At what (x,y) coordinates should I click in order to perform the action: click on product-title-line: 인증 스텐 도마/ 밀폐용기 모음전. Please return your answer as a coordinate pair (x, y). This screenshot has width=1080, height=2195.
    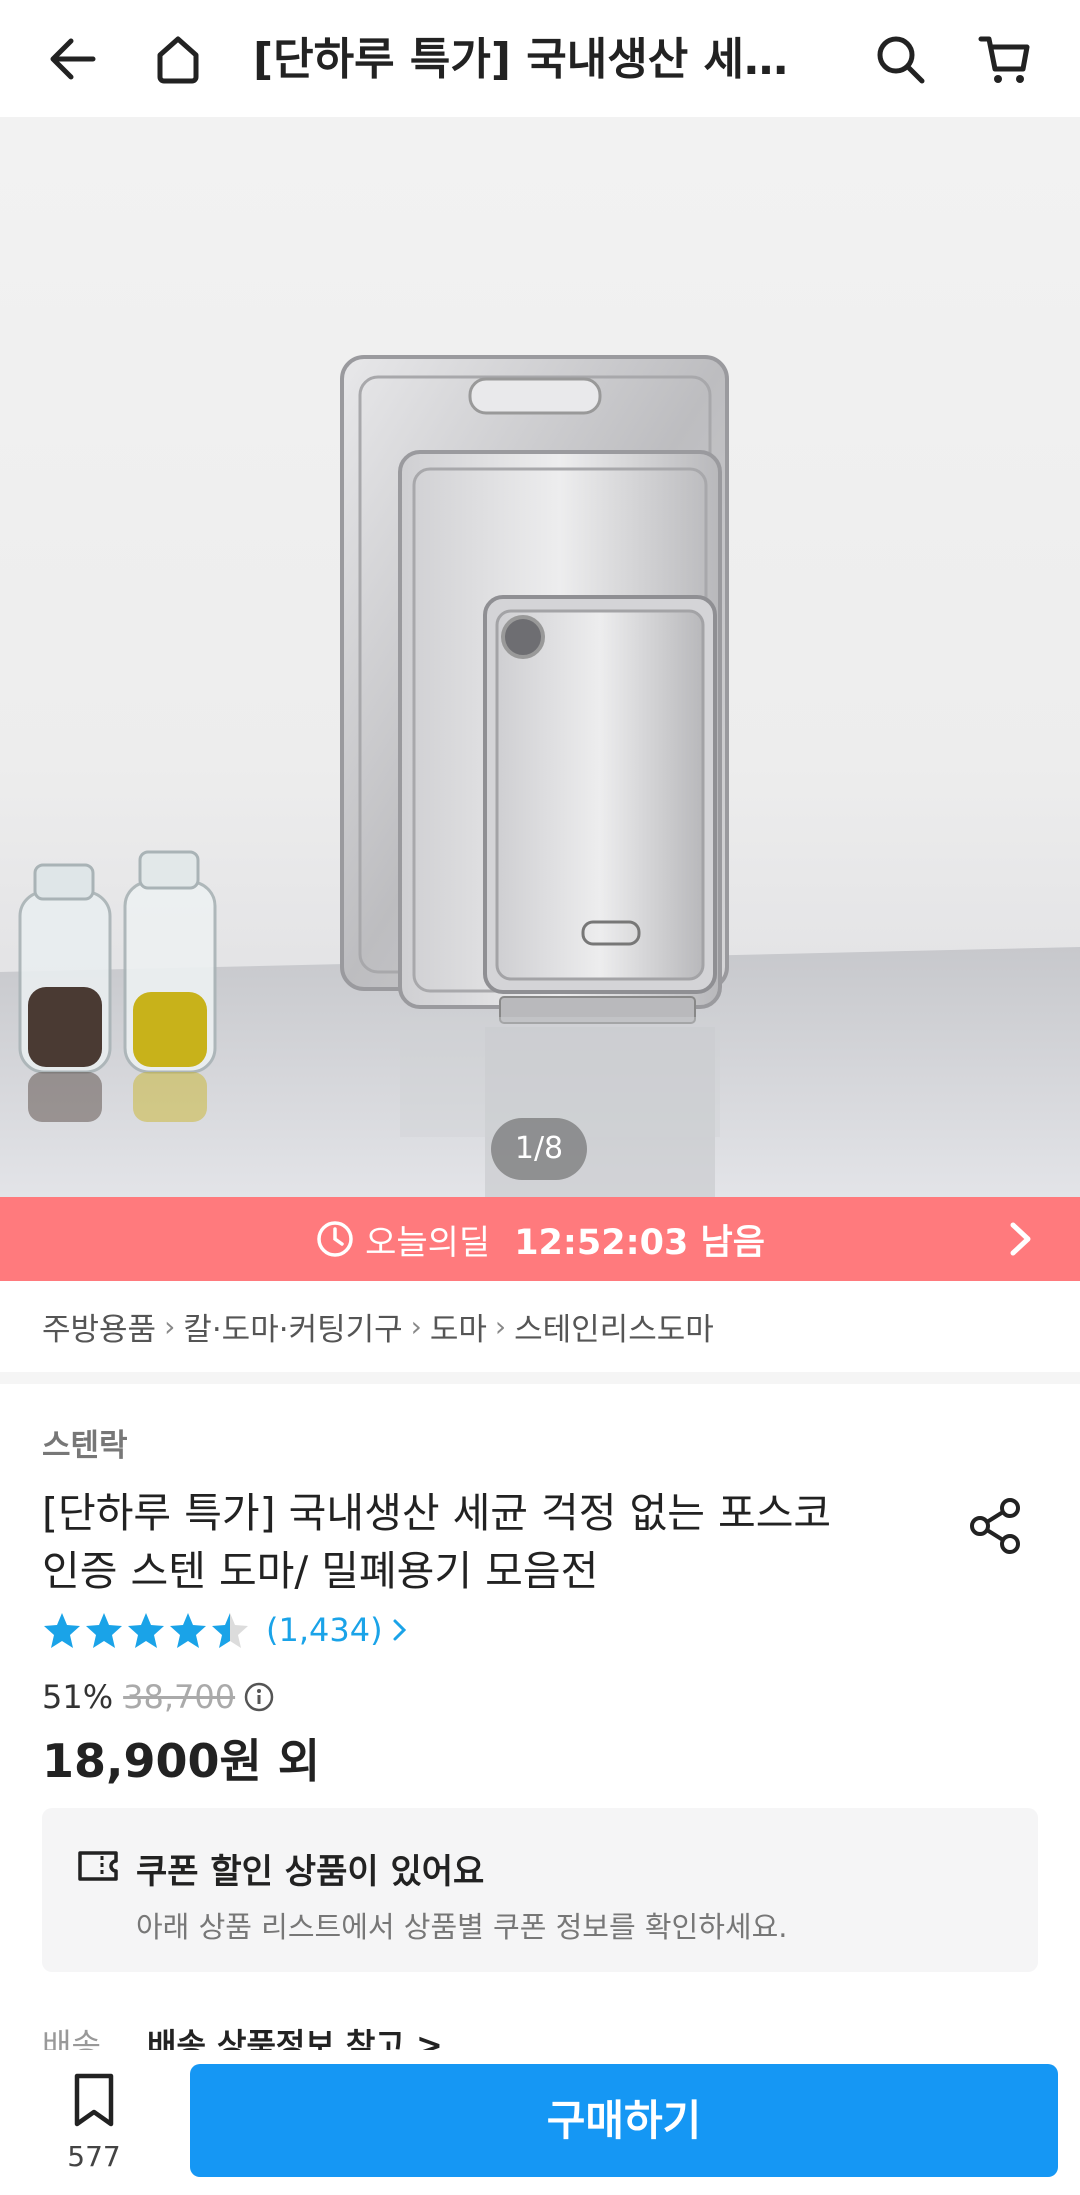
    Looking at the image, I should click on (320, 1571).